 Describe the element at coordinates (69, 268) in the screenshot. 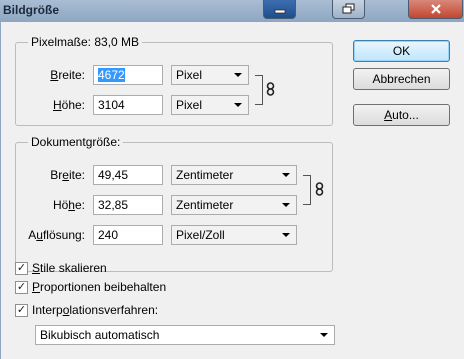

I see `scale-styles-label: Stile skalieren` at that location.